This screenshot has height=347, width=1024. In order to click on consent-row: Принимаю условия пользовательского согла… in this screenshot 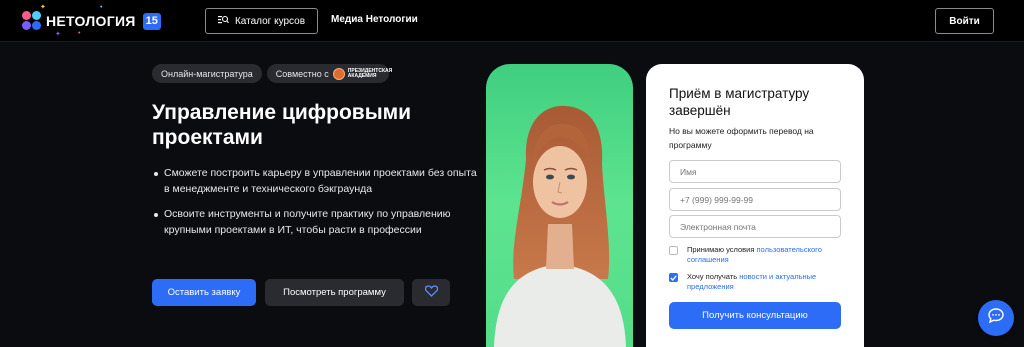, I will do `click(756, 255)`.